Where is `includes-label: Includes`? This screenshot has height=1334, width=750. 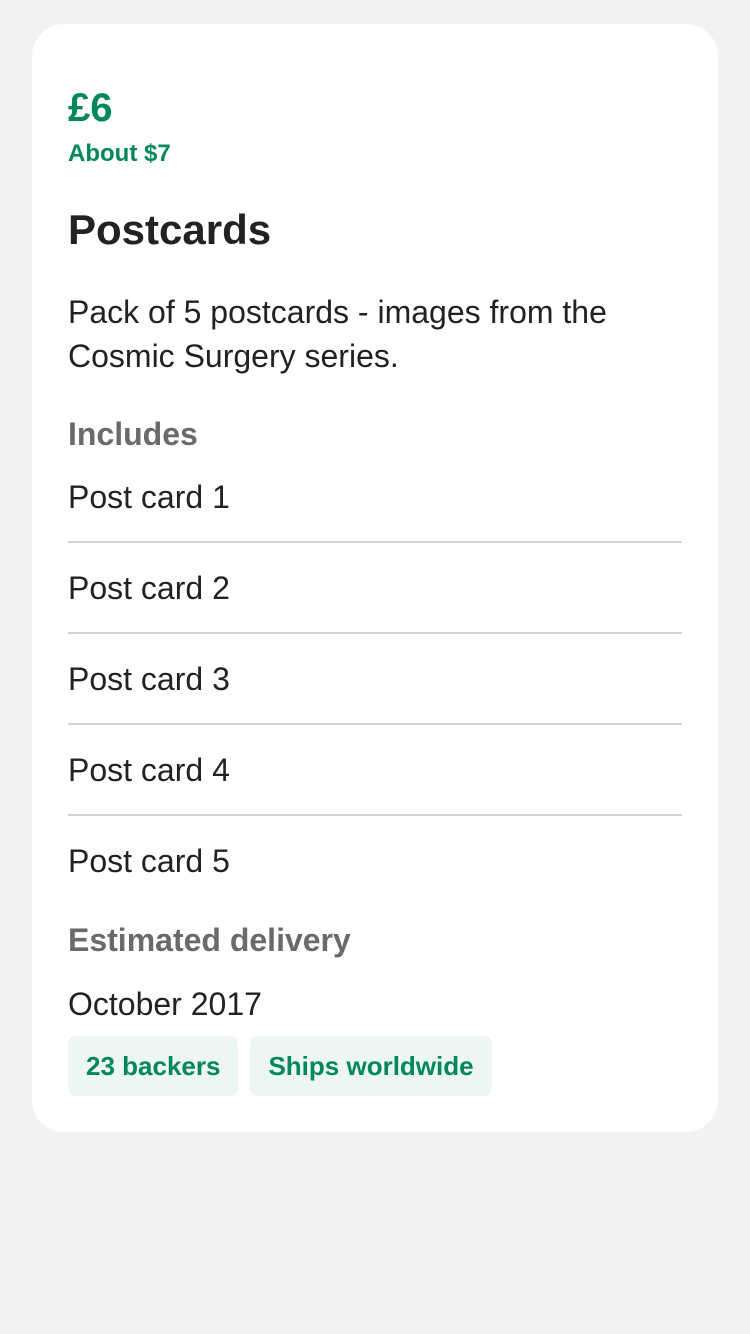 includes-label: Includes is located at coordinates (133, 434).